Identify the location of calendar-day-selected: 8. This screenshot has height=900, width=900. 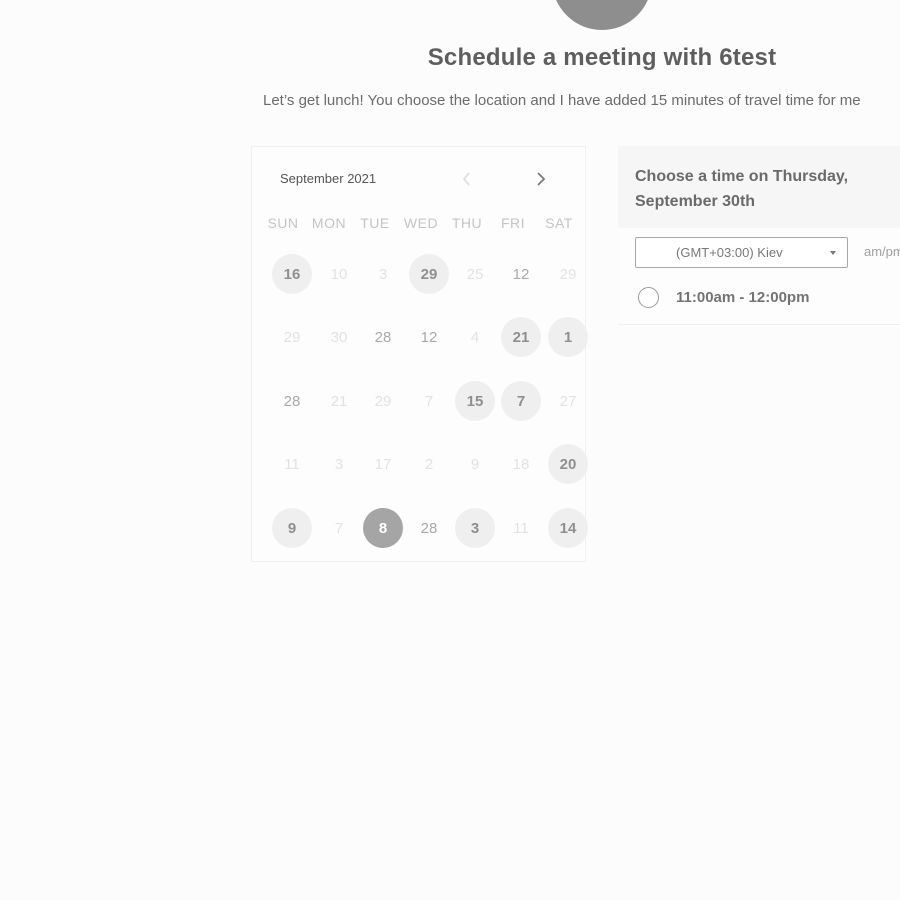
(383, 528).